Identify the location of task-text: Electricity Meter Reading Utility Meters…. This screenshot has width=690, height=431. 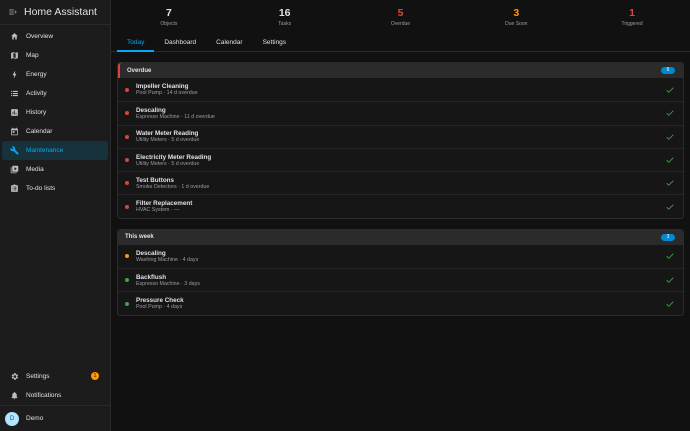
(400, 160).